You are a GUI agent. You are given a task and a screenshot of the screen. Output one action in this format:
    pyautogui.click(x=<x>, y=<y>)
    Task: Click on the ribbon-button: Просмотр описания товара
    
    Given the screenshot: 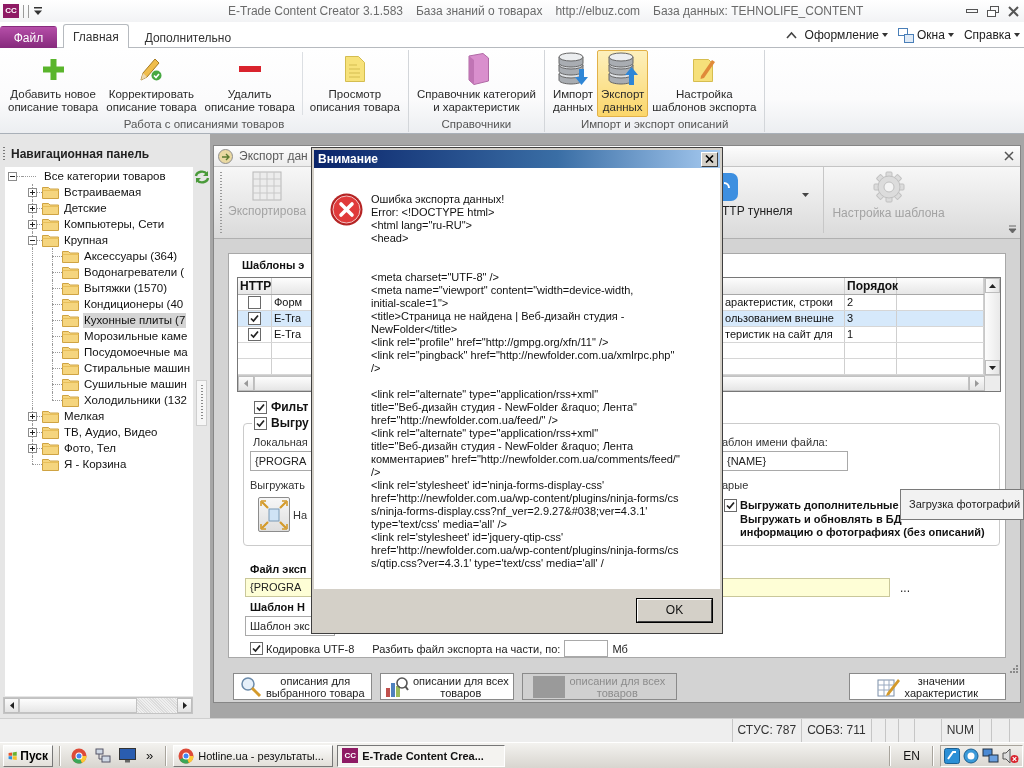 What is the action you would take?
    pyautogui.click(x=354, y=83)
    